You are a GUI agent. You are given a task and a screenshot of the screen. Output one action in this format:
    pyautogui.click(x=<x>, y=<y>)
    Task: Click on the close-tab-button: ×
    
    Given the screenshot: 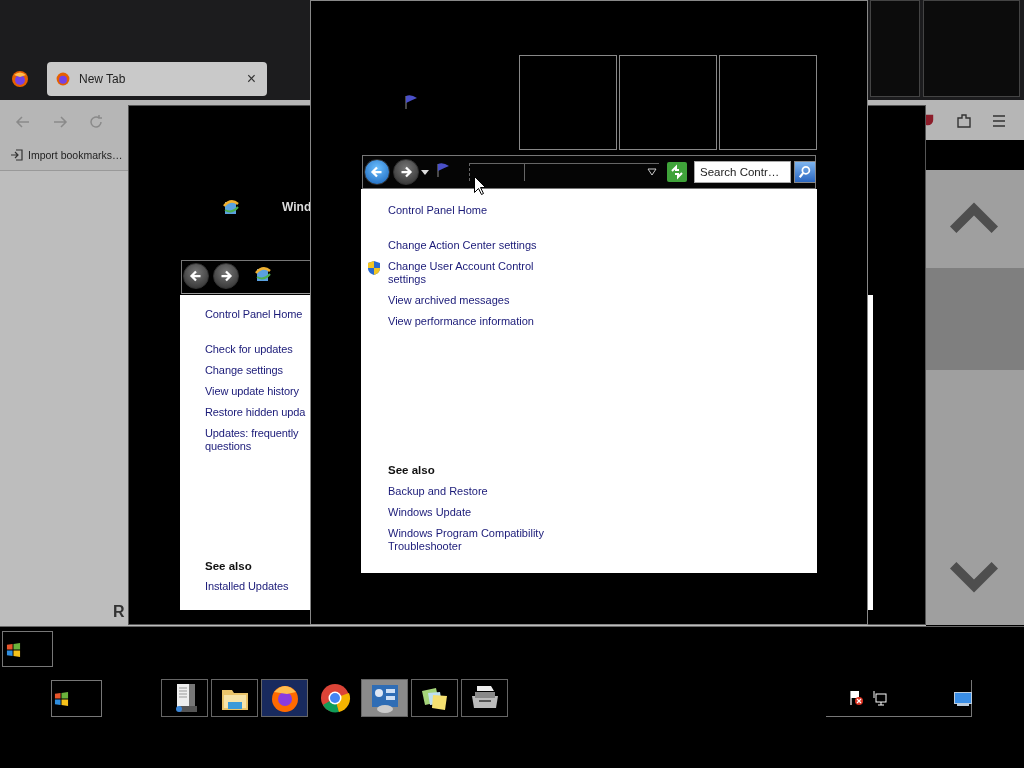 What is the action you would take?
    pyautogui.click(x=251, y=79)
    